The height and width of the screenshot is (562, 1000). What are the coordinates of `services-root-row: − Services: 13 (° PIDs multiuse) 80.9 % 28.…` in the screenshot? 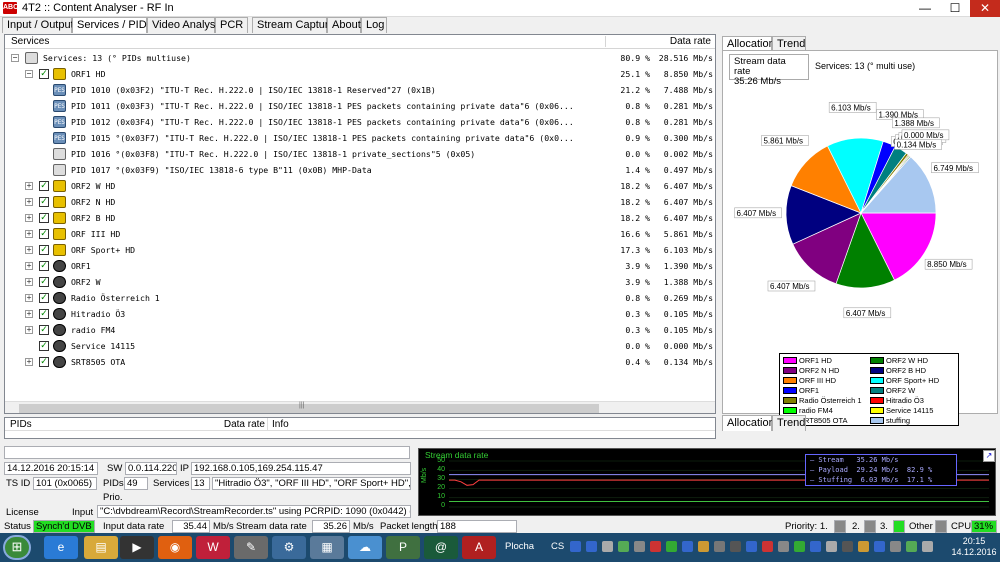 It's located at (360, 58).